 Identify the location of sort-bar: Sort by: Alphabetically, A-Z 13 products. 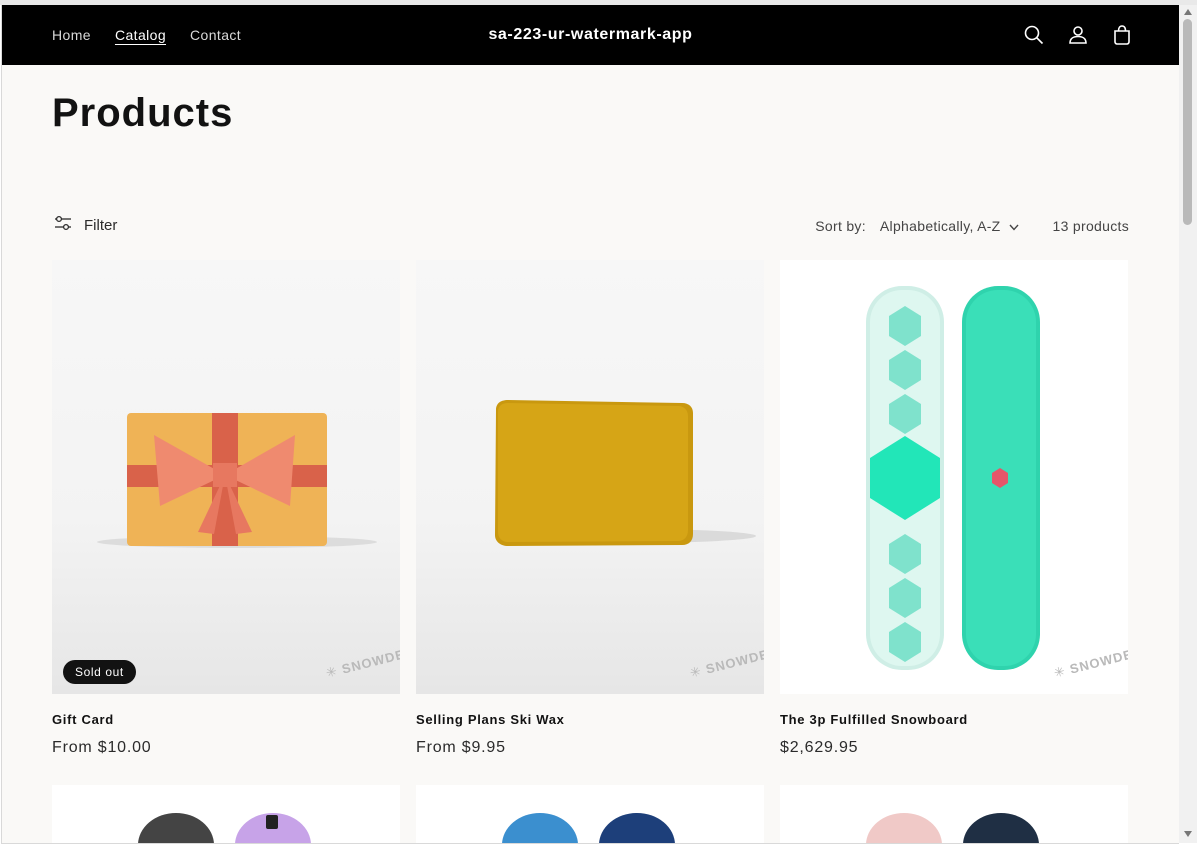
(972, 226).